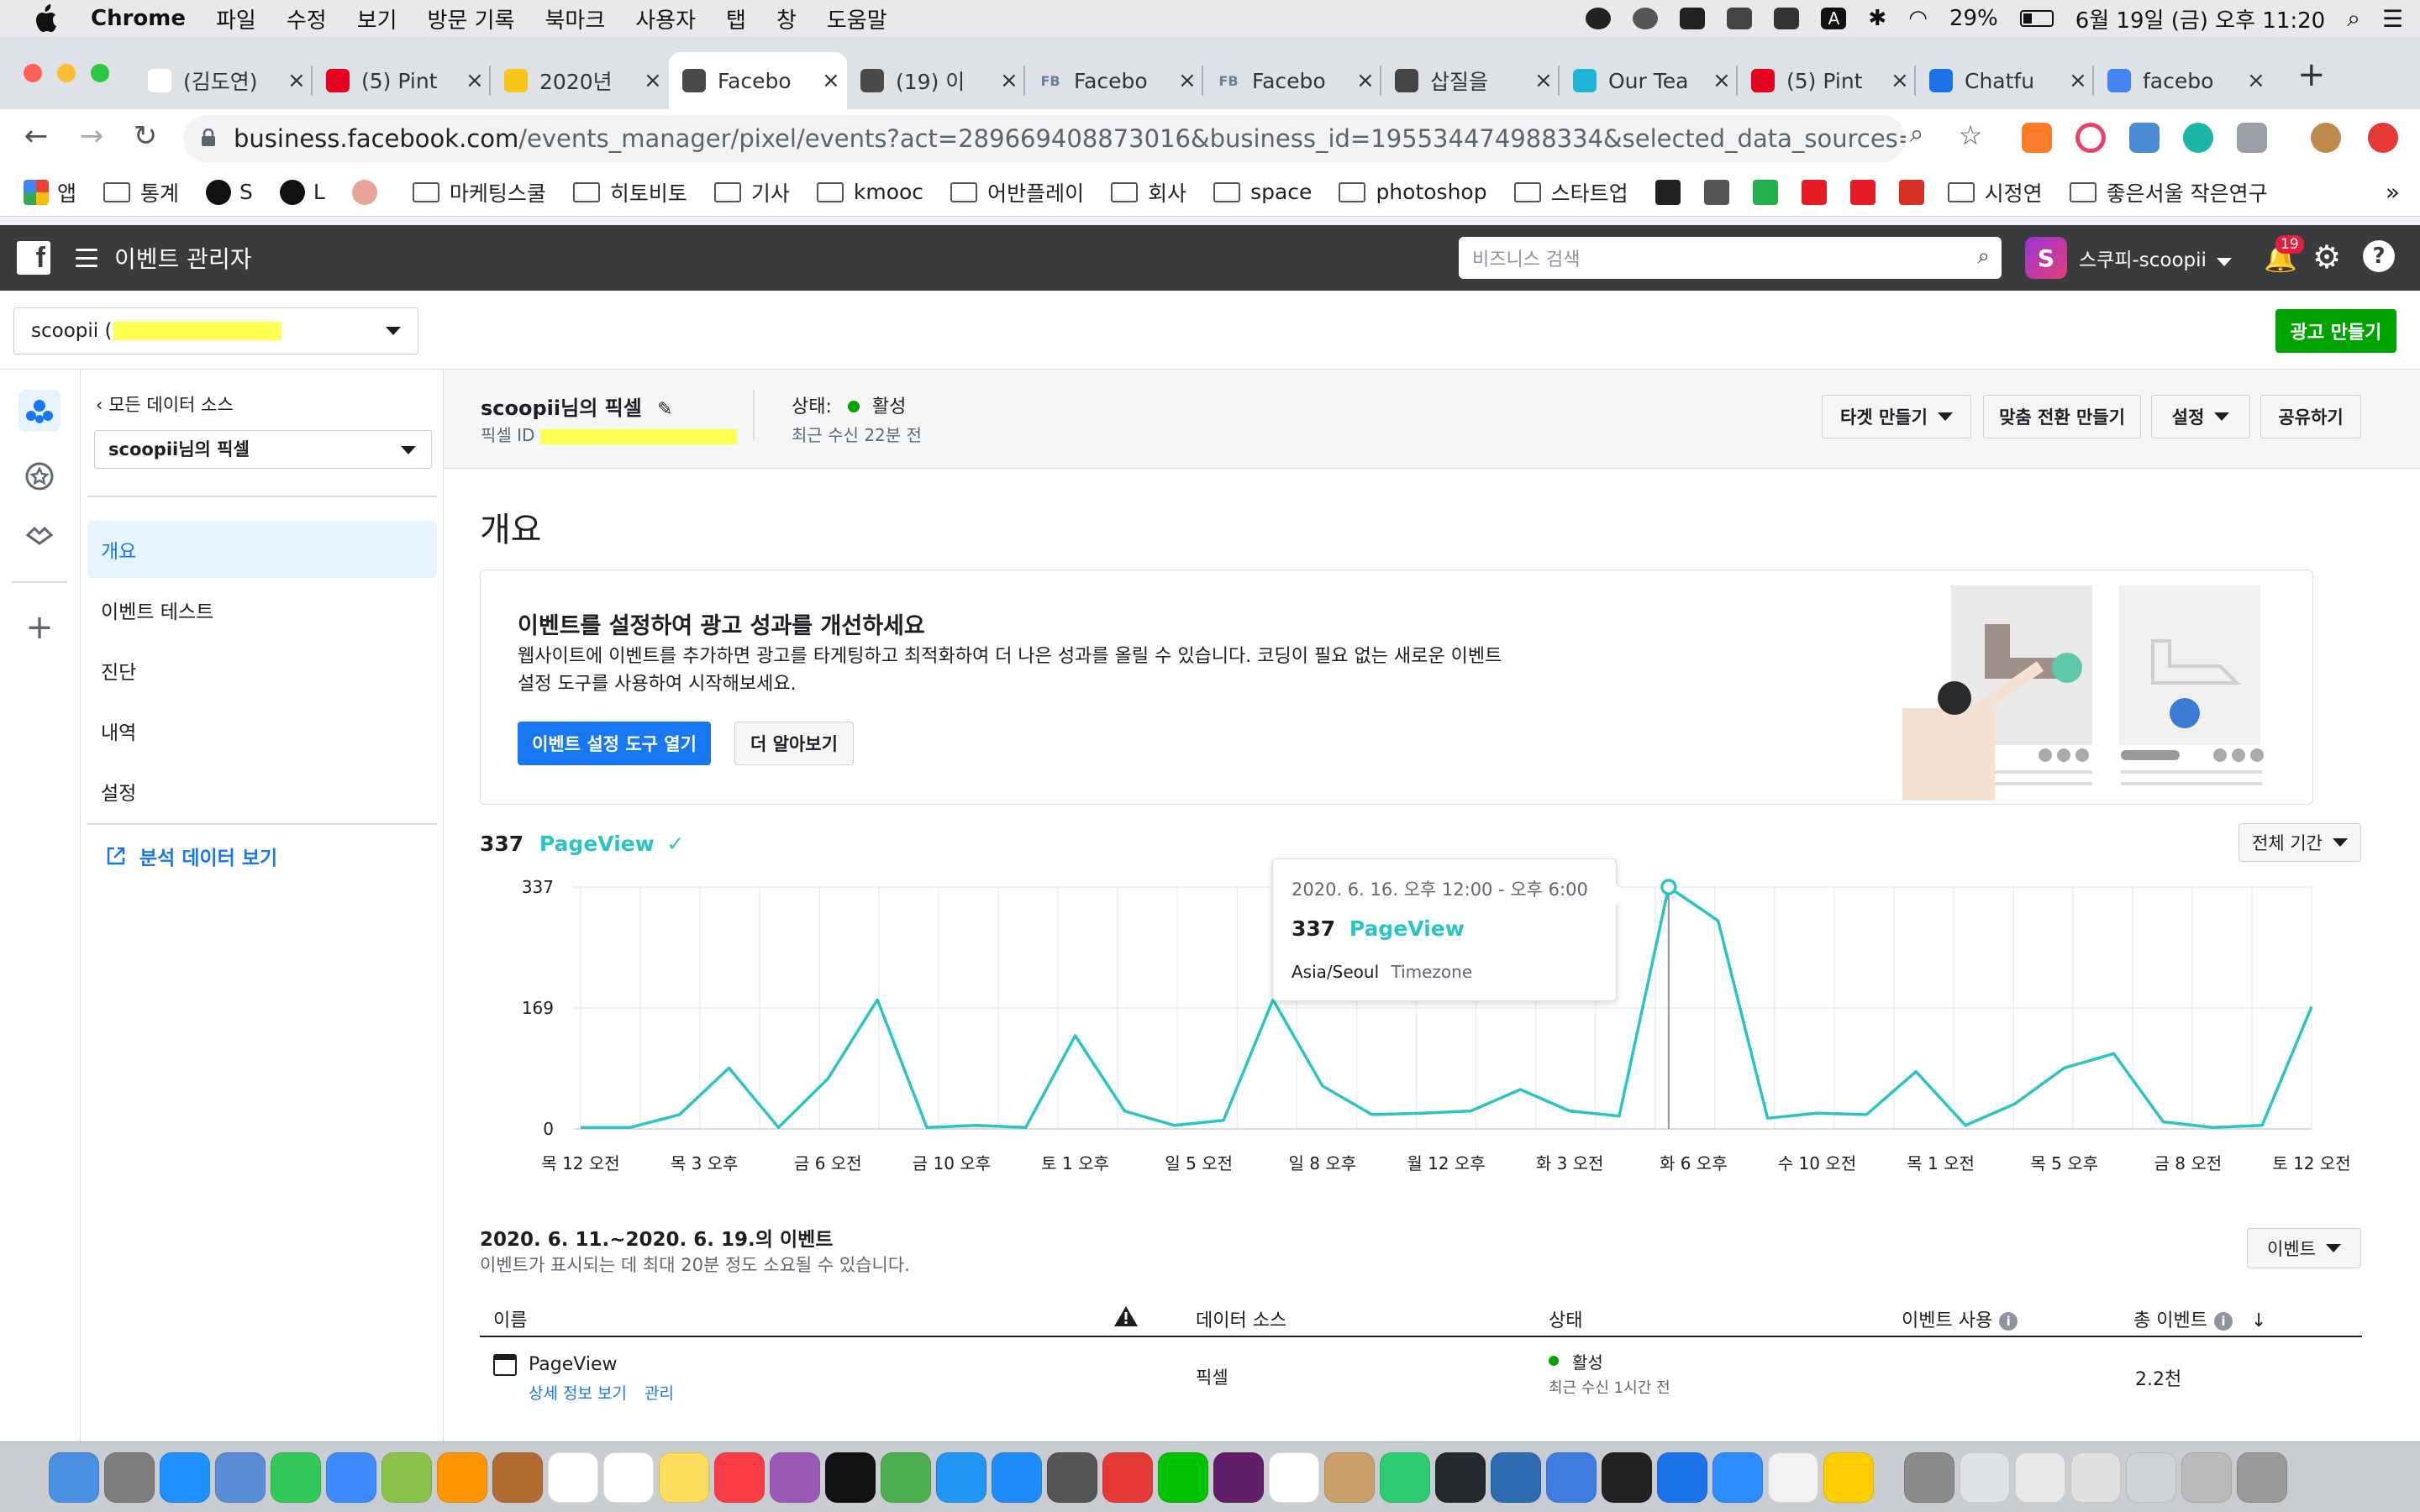 The image size is (2420, 1512). I want to click on bookmark-item: L, so click(302, 192).